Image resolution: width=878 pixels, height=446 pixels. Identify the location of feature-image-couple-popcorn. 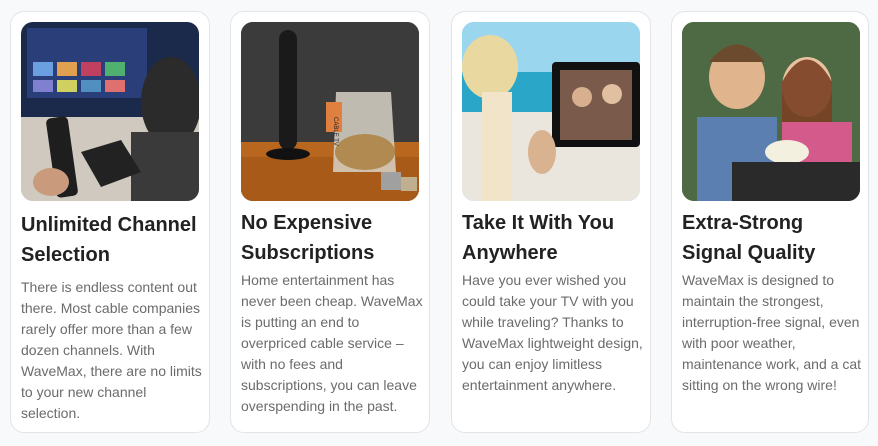
(771, 111).